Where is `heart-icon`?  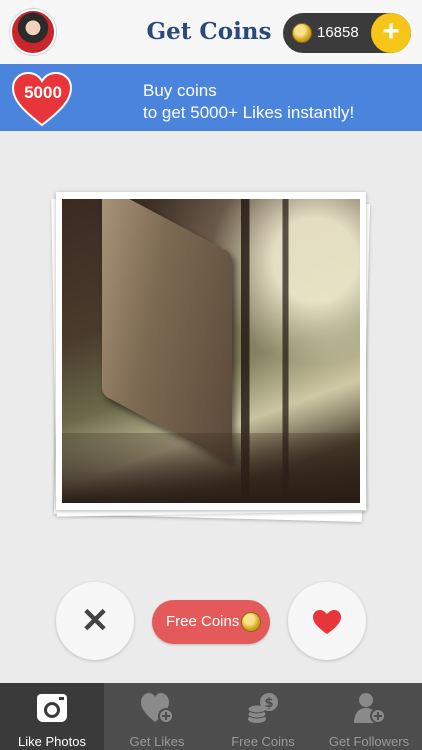 heart-icon is located at coordinates (327, 622).